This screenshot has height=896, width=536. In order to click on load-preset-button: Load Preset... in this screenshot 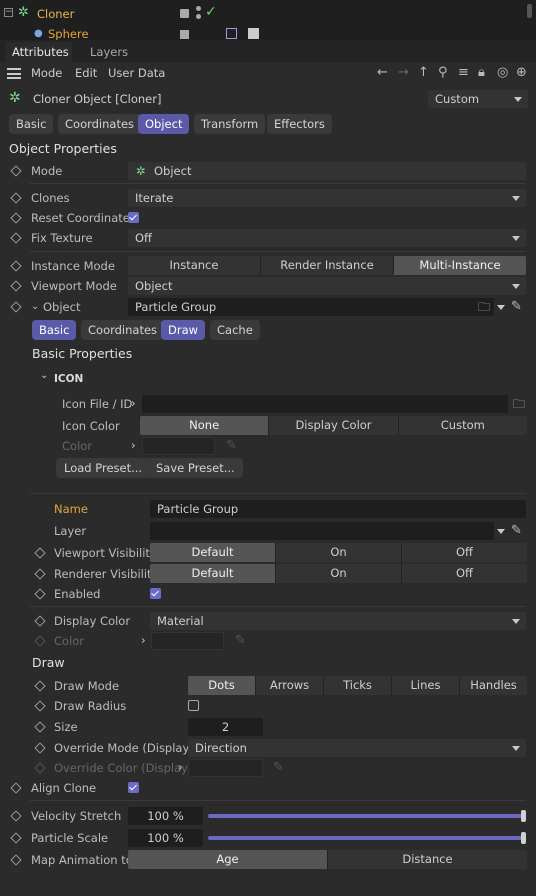, I will do `click(103, 468)`.